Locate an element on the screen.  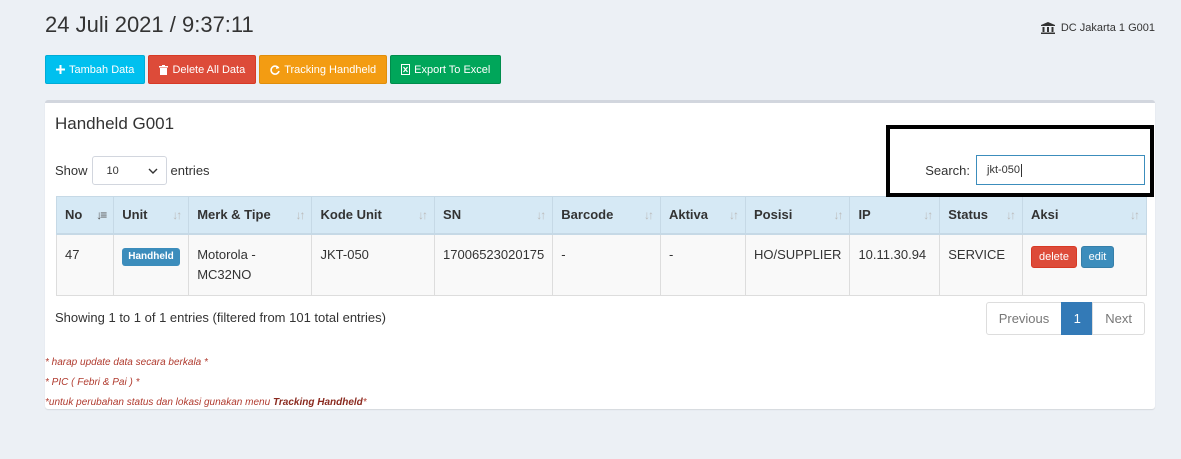
column-header-unit: Unit ↓↑ is located at coordinates (151, 215).